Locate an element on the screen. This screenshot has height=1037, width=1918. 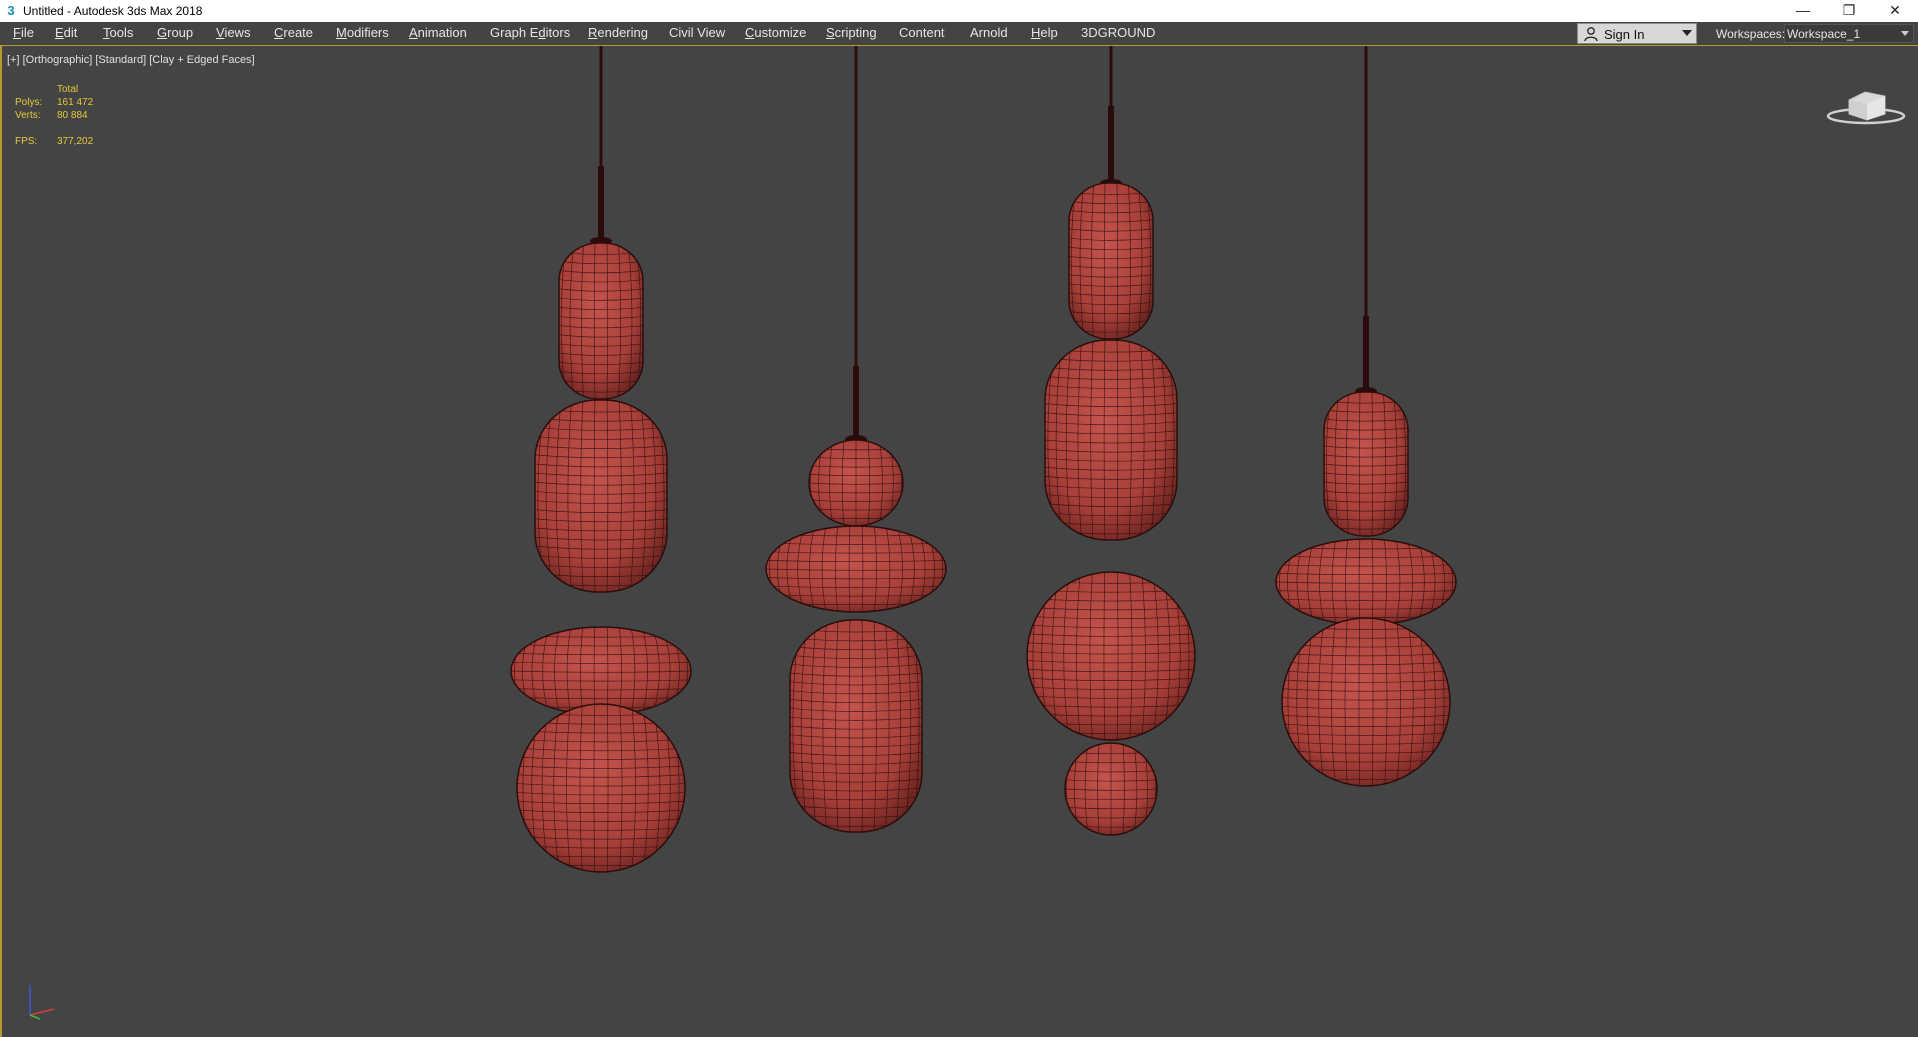
polys-value: 161 472 is located at coordinates (75, 102).